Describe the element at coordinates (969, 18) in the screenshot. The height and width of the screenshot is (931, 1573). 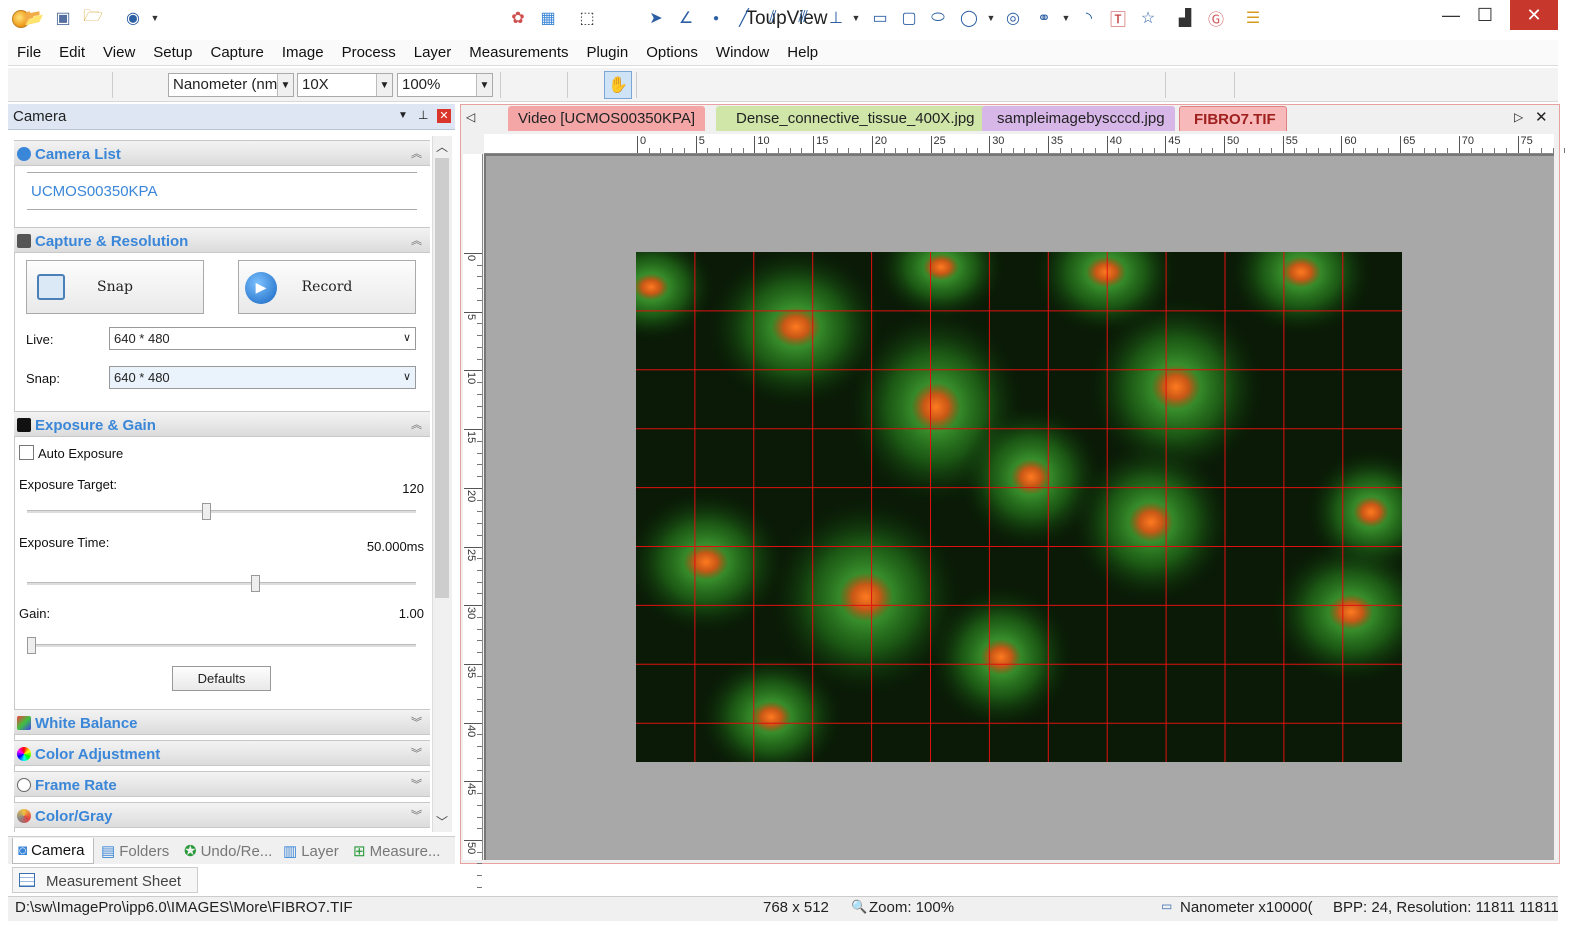
I see `circle-icon: ◯` at that location.